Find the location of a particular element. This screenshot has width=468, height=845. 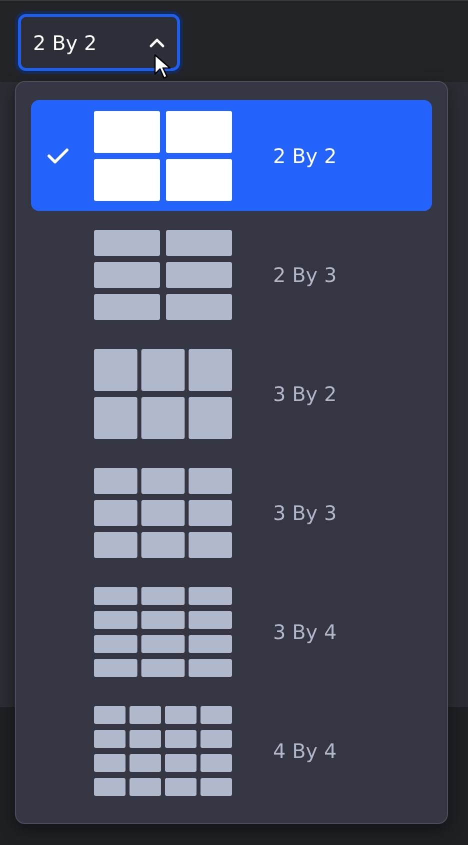

check-icon is located at coordinates (58, 156).